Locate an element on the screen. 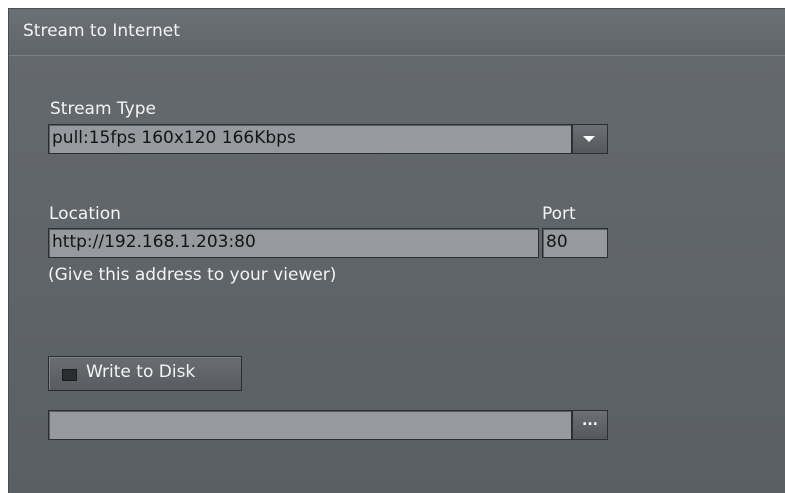  panel-title: Stream to Internet is located at coordinates (101, 31).